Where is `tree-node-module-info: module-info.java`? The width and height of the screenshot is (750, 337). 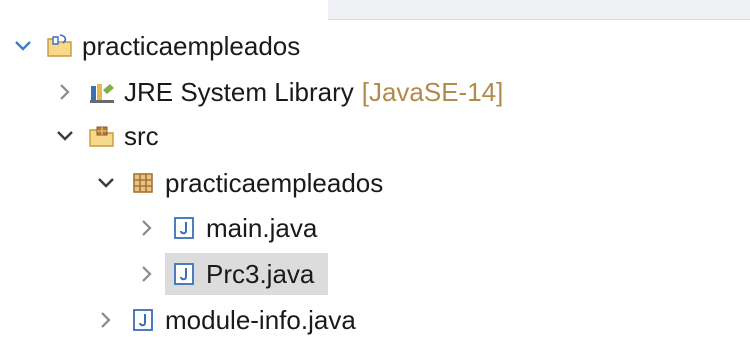 tree-node-module-info: module-info.java is located at coordinates (225, 318).